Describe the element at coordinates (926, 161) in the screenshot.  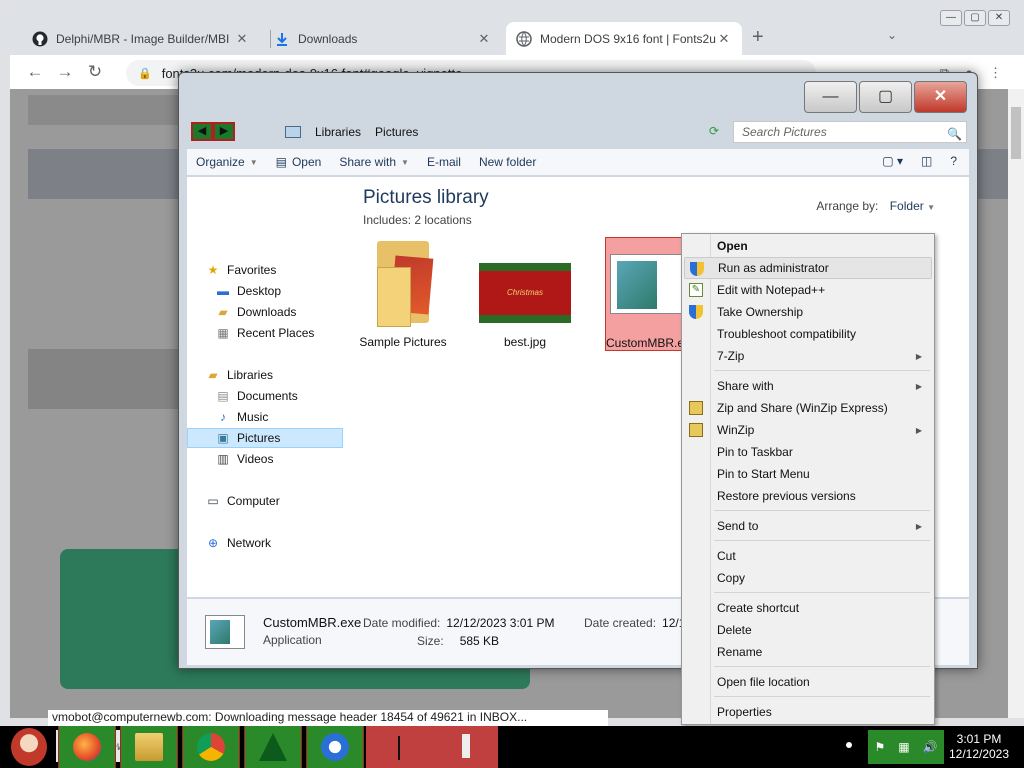
I see `preview-pane-icon: ◫` at that location.